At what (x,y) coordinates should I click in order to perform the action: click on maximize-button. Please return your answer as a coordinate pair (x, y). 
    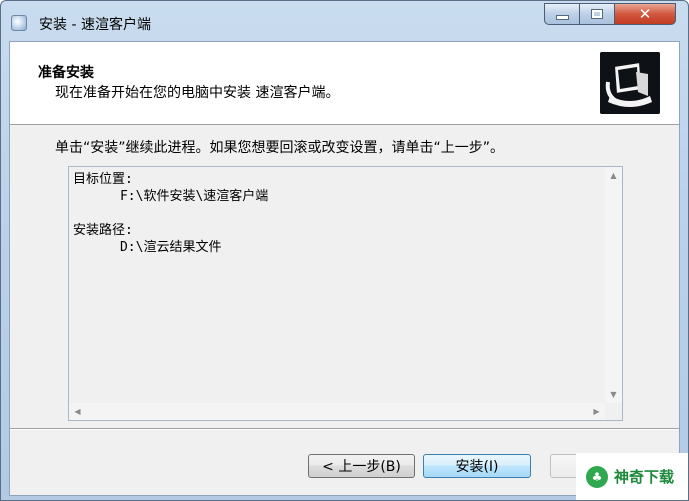
    Looking at the image, I should click on (597, 14).